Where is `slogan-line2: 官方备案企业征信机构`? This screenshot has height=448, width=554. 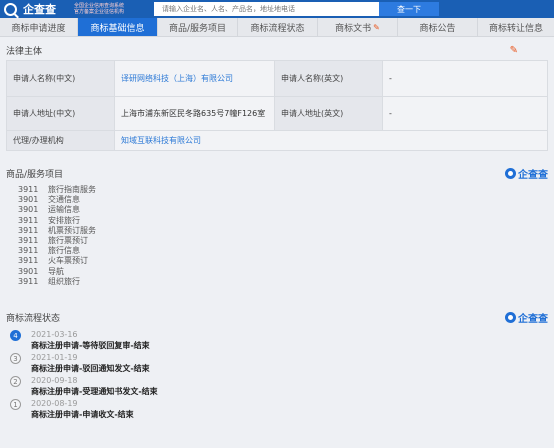
slogan-line2: 官方备案企业征信机构 is located at coordinates (99, 12).